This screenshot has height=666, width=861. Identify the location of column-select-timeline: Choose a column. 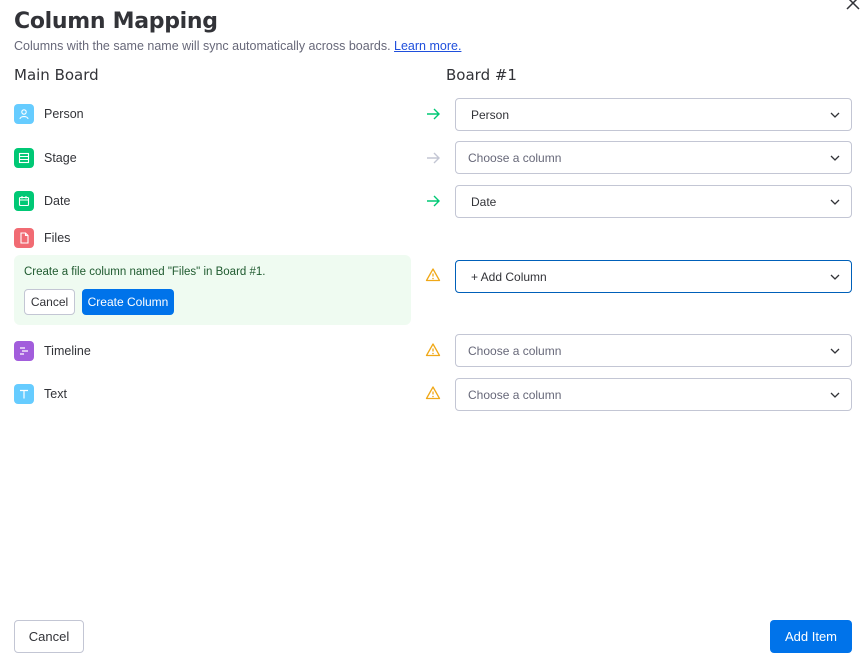
(653, 350).